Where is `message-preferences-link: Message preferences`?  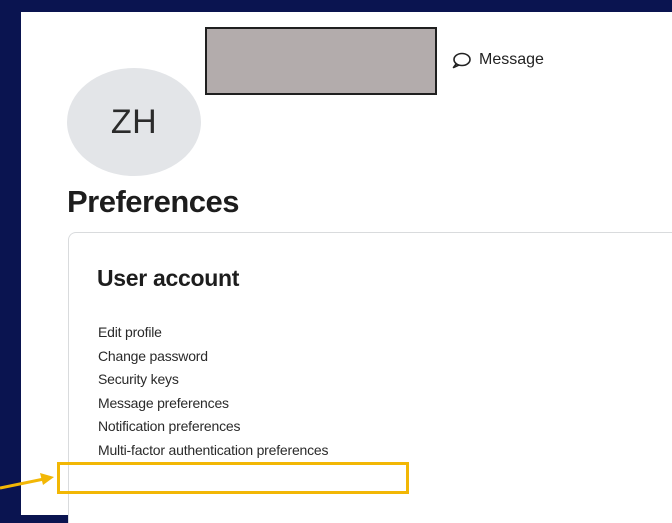 message-preferences-link: Message preferences is located at coordinates (213, 404).